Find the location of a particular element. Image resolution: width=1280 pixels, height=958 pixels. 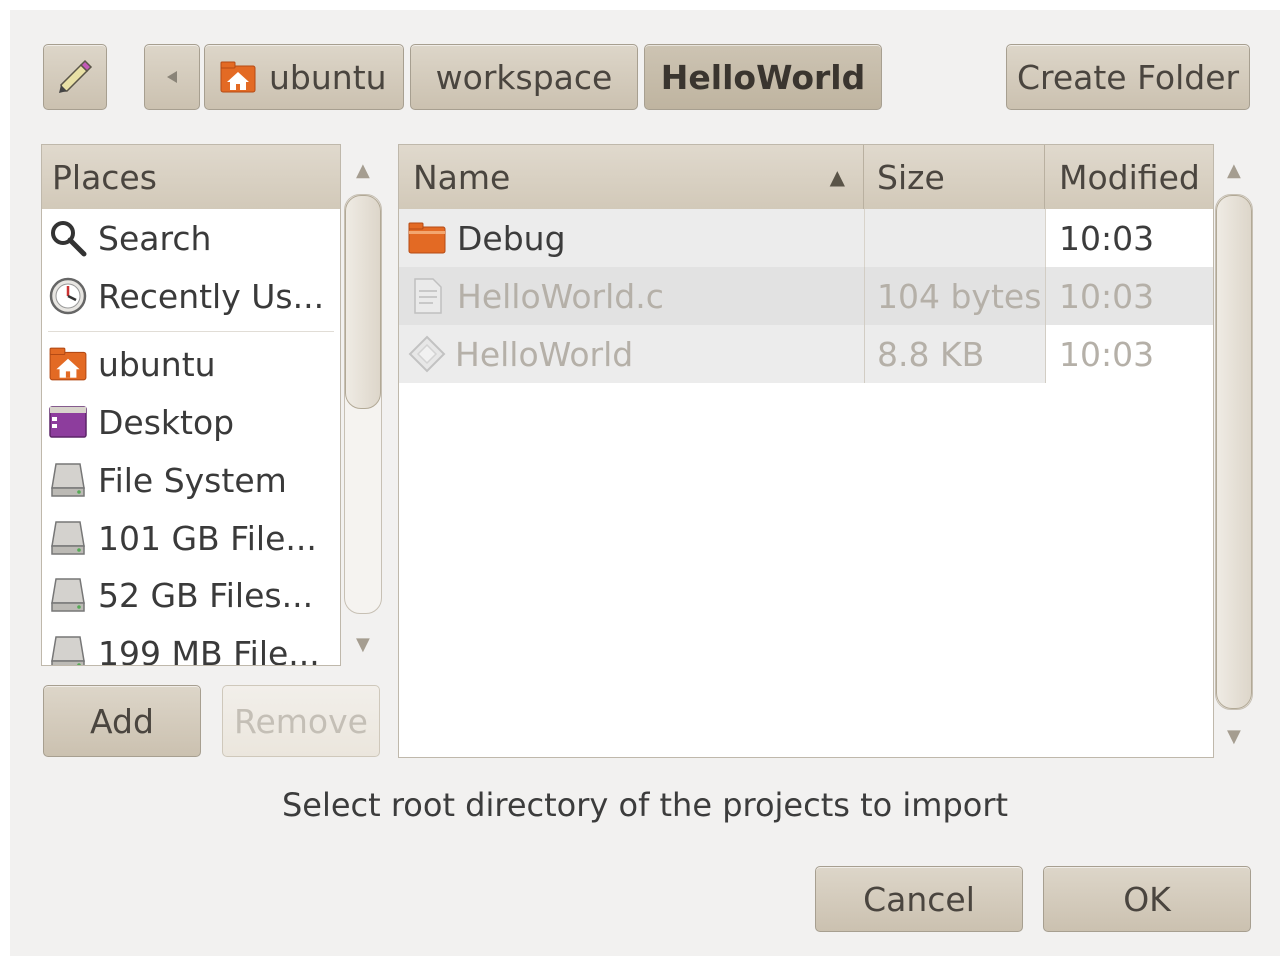

desktop-icon is located at coordinates (68, 422).